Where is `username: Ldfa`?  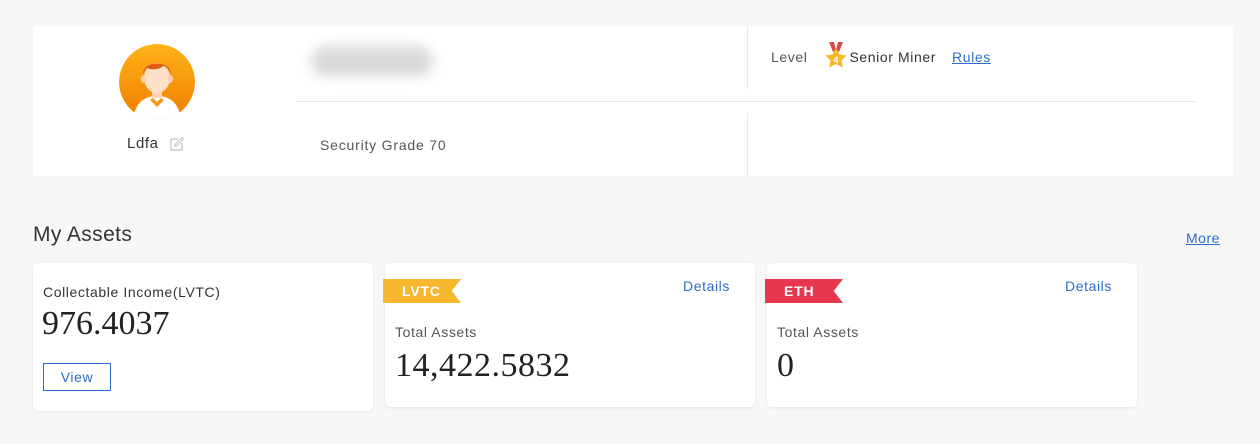
username: Ldfa is located at coordinates (143, 143).